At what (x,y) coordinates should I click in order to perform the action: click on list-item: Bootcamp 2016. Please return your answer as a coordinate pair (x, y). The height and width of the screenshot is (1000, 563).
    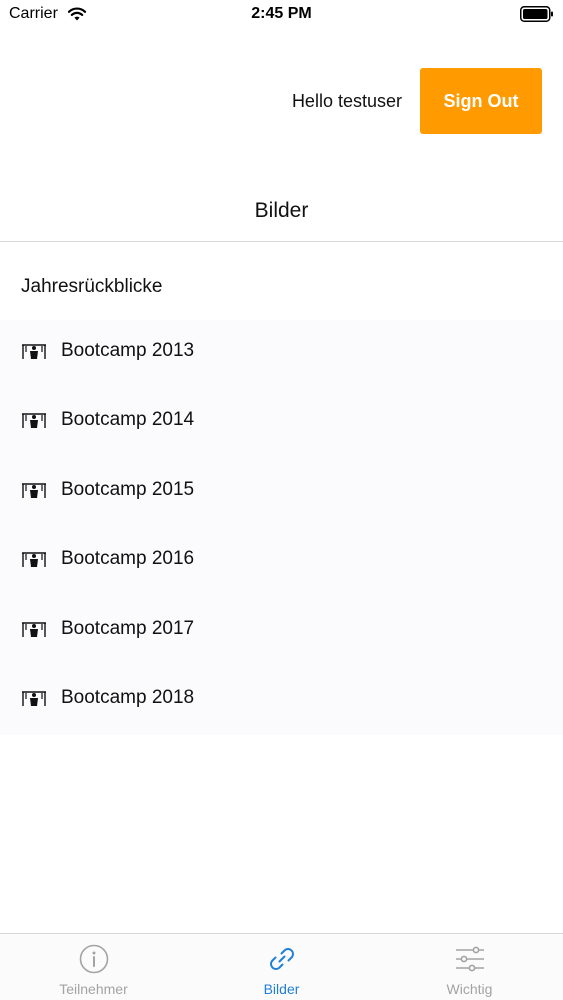
    Looking at the image, I should click on (281, 562).